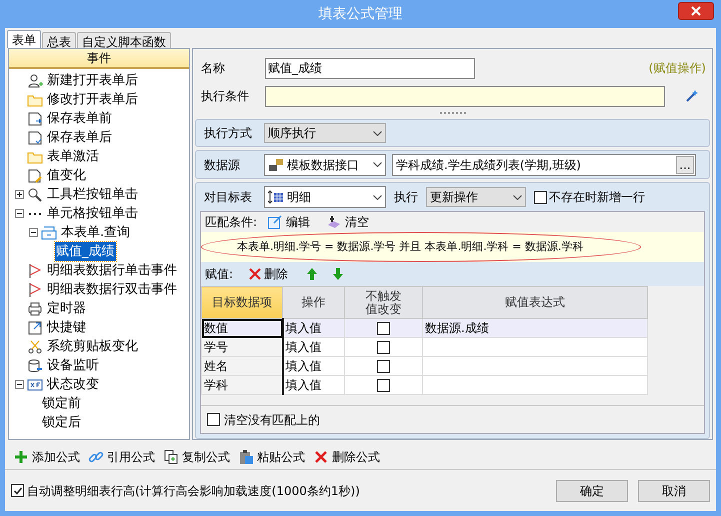 This screenshot has height=516, width=721. What do you see at coordinates (35, 346) in the screenshot?
I see `scissors-icon` at bounding box center [35, 346].